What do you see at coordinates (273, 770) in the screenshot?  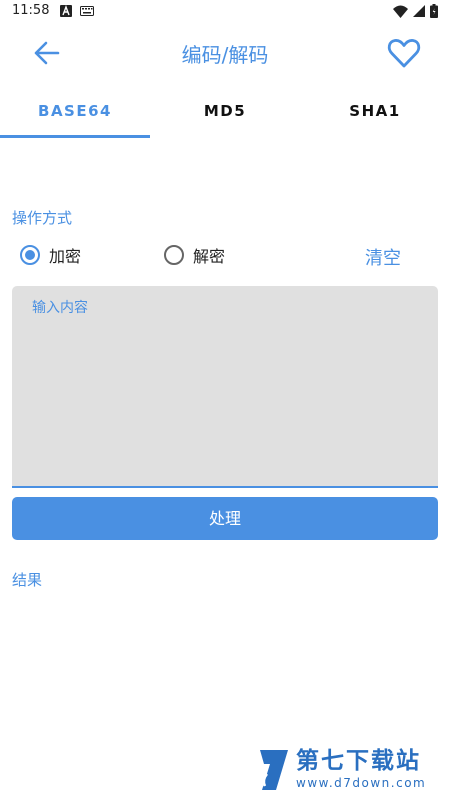 I see `d7-logo-icon` at bounding box center [273, 770].